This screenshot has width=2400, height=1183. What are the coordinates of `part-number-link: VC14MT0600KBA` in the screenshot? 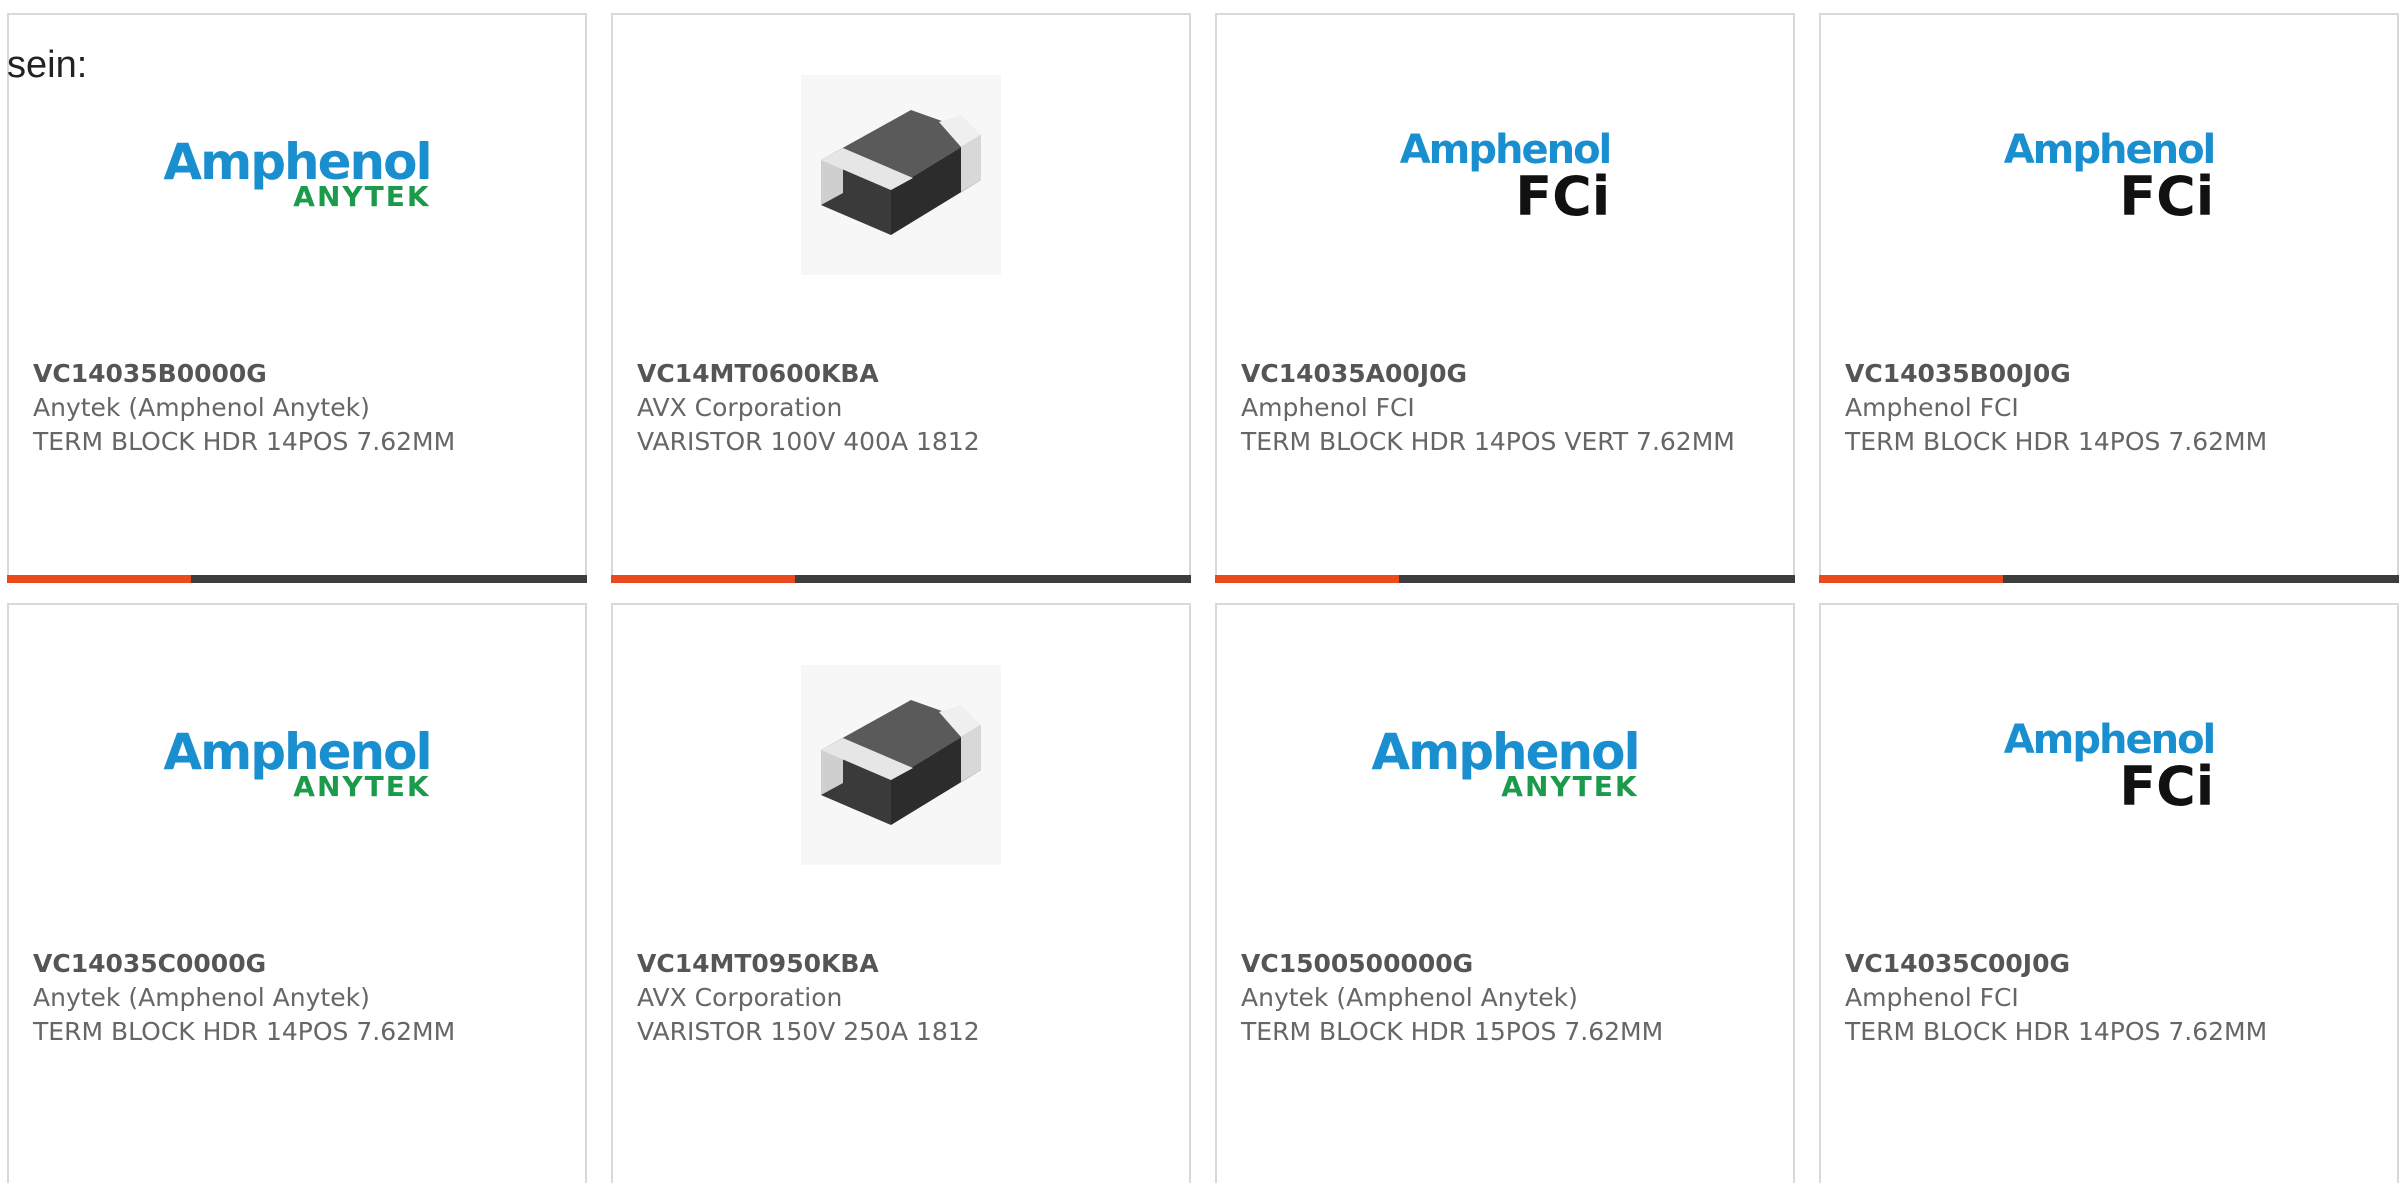 It's located at (907, 374).